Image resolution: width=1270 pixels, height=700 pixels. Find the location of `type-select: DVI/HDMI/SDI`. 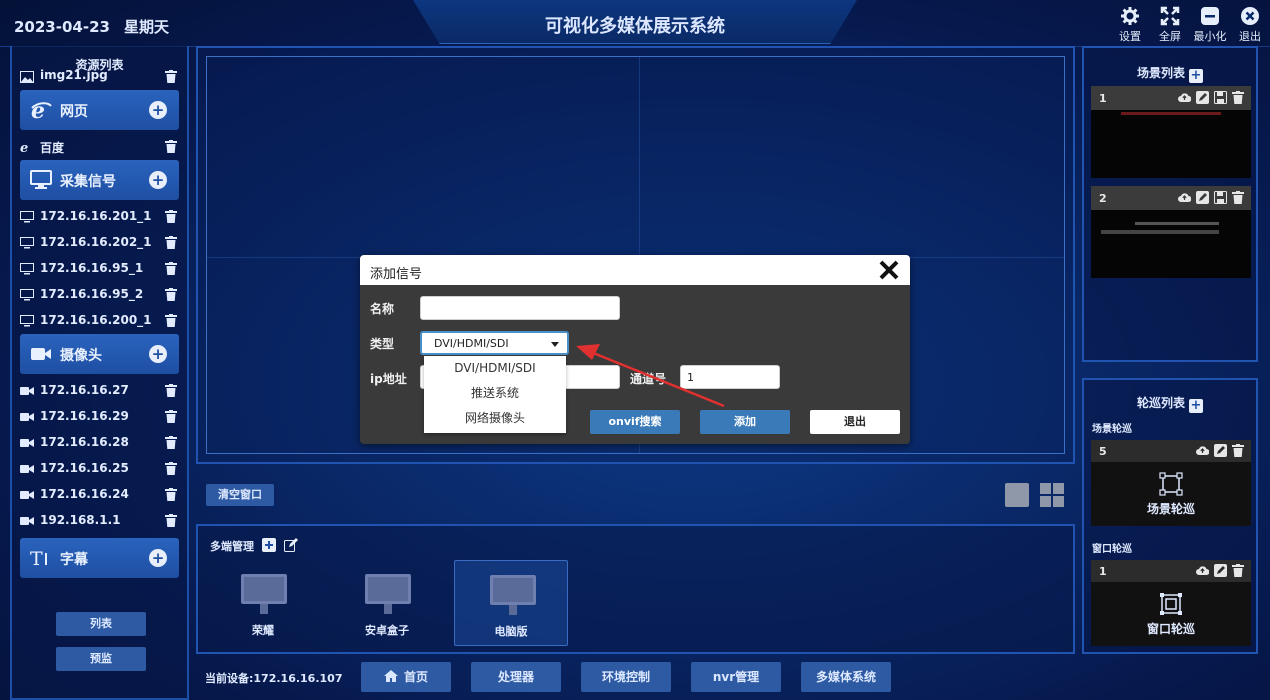

type-select: DVI/HDMI/SDI is located at coordinates (494, 343).